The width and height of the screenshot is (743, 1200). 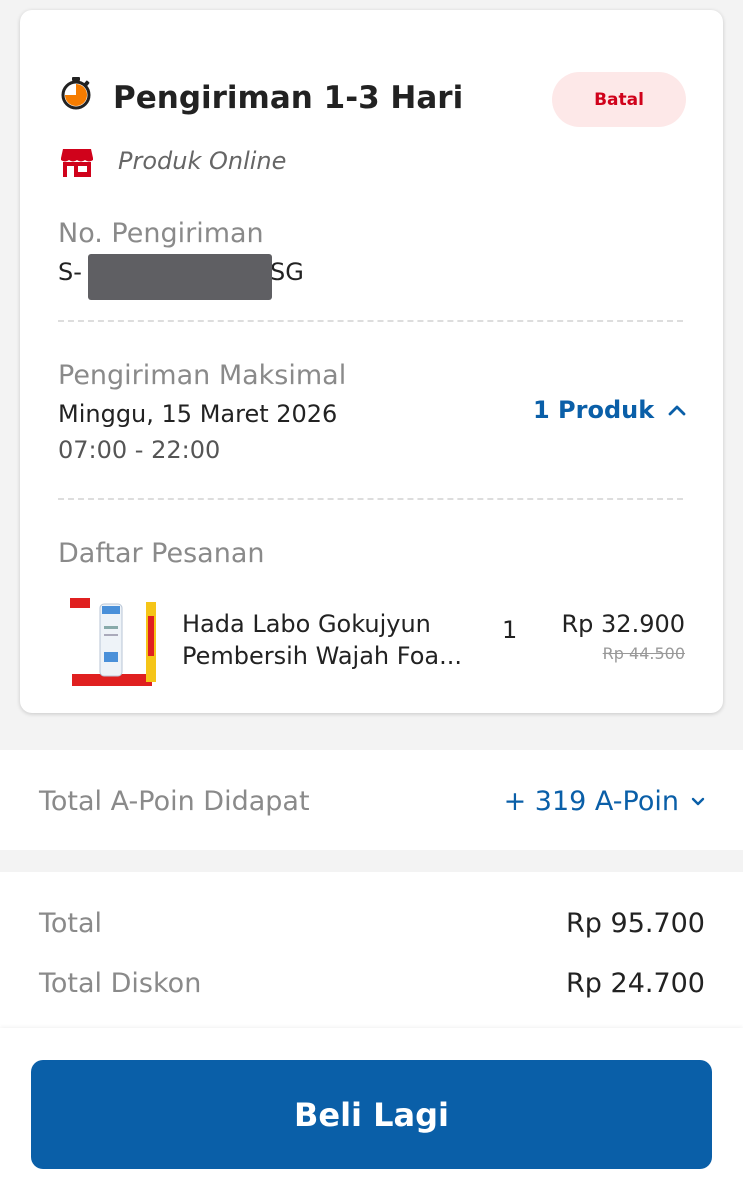 I want to click on discount-label: Total Diskon, so click(x=120, y=983).